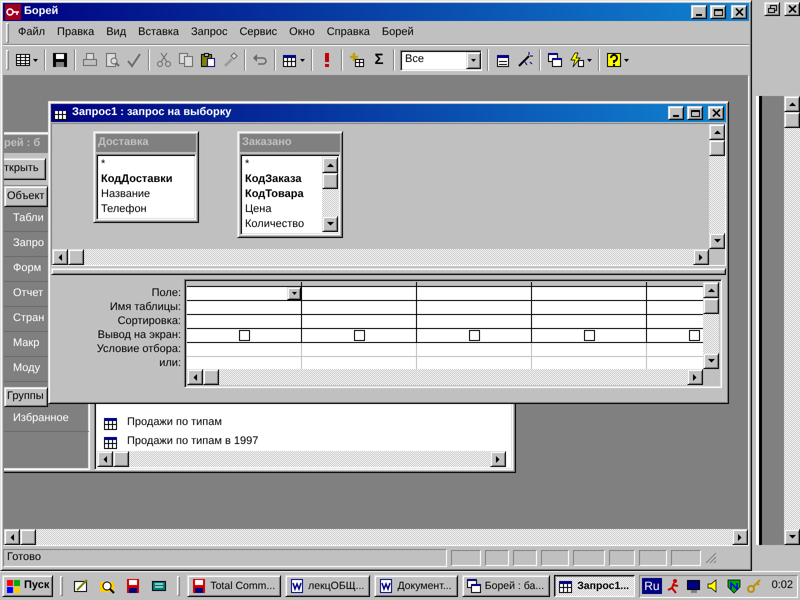 The image size is (800, 600). I want to click on menu-item: Вид, so click(116, 33).